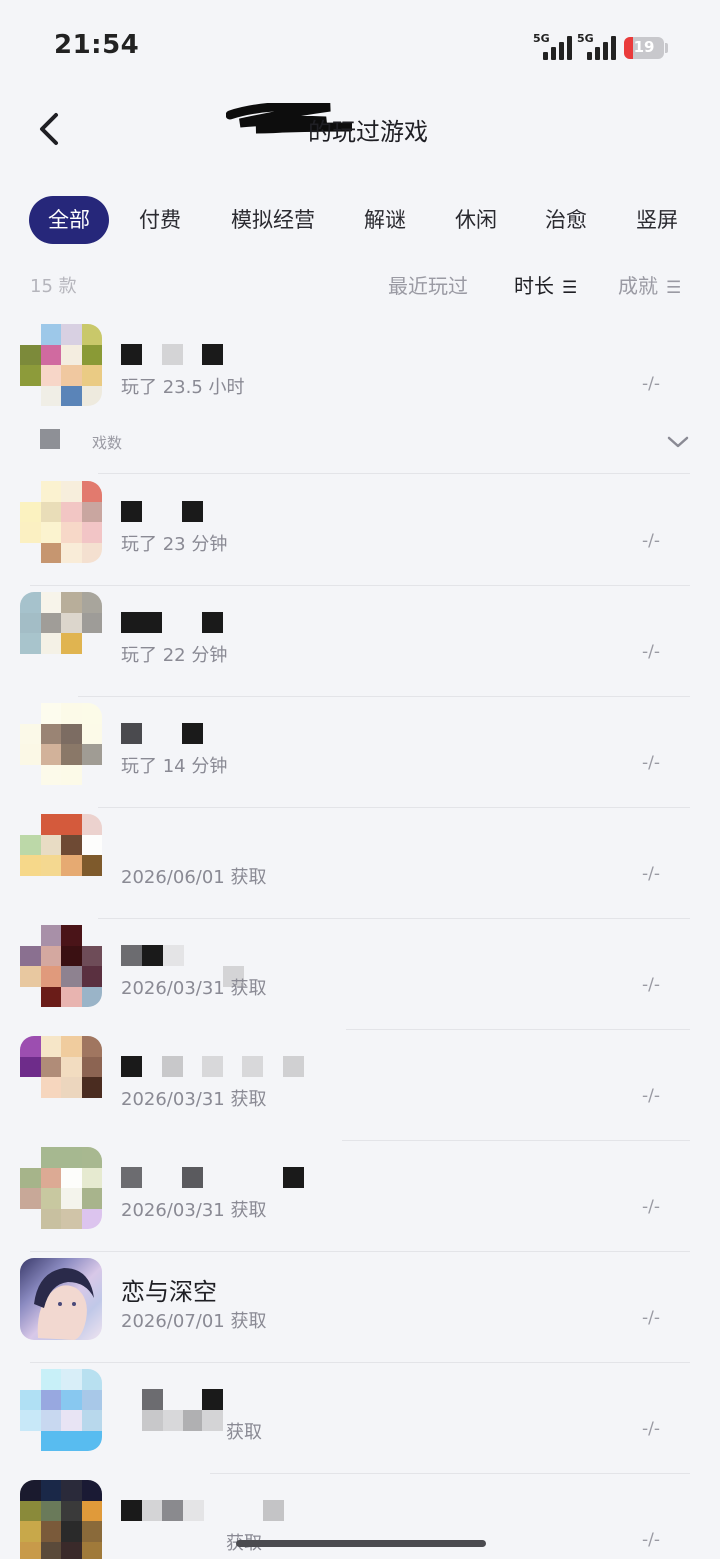 The height and width of the screenshot is (1559, 720). Describe the element at coordinates (183, 387) in the screenshot. I see `play-time: 玩了 23.5 小时` at that location.